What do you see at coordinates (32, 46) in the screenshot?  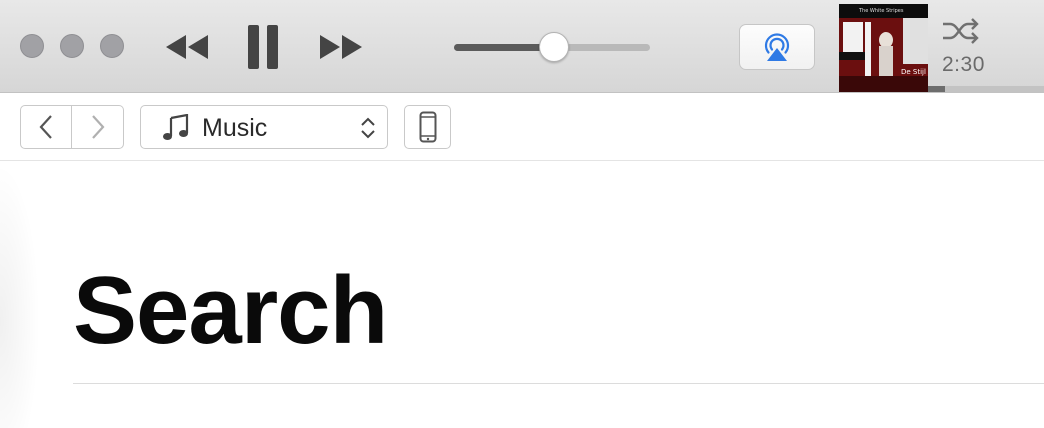 I see `window-close-button` at bounding box center [32, 46].